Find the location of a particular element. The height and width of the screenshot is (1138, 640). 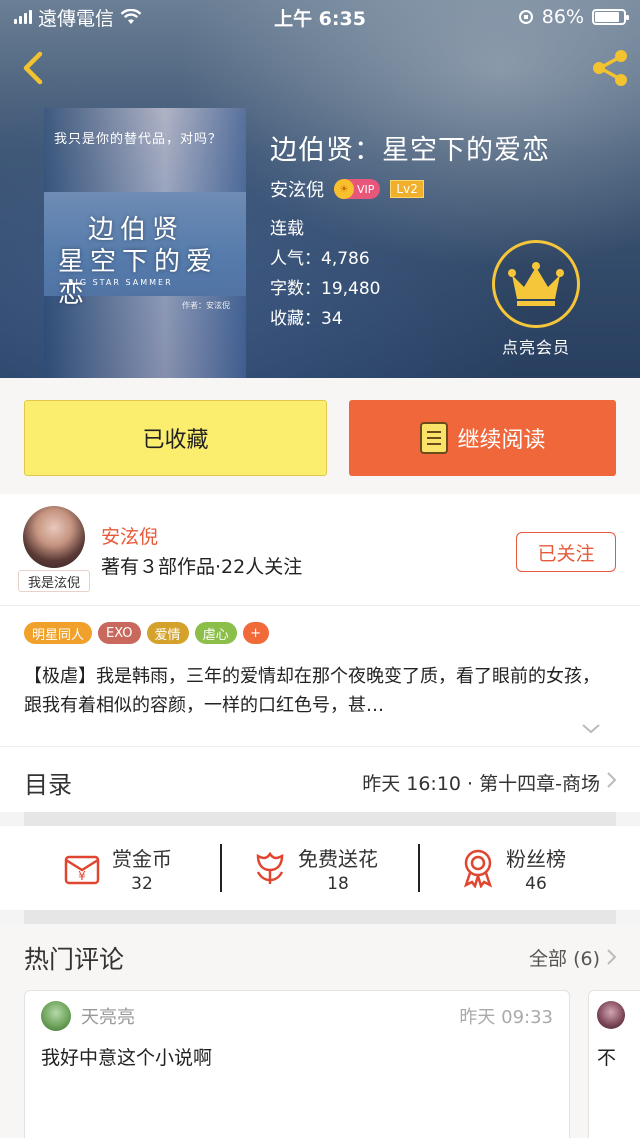

reward-count: 32 is located at coordinates (142, 883).